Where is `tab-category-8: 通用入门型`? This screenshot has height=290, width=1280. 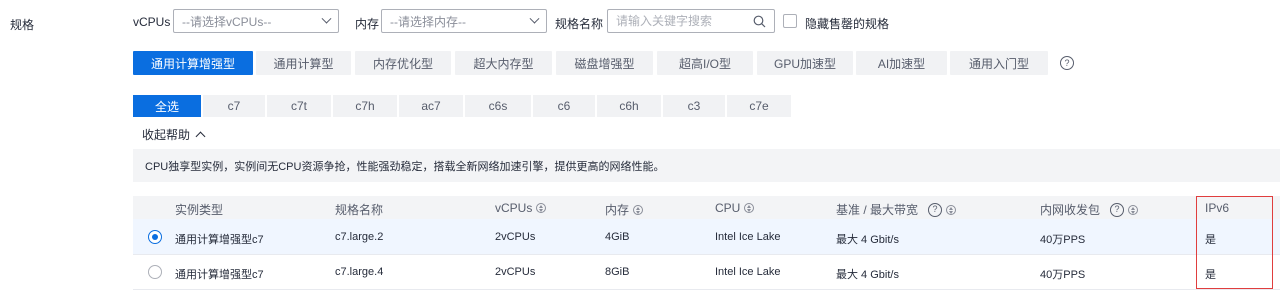
tab-category-8: 通用入门型 is located at coordinates (999, 63).